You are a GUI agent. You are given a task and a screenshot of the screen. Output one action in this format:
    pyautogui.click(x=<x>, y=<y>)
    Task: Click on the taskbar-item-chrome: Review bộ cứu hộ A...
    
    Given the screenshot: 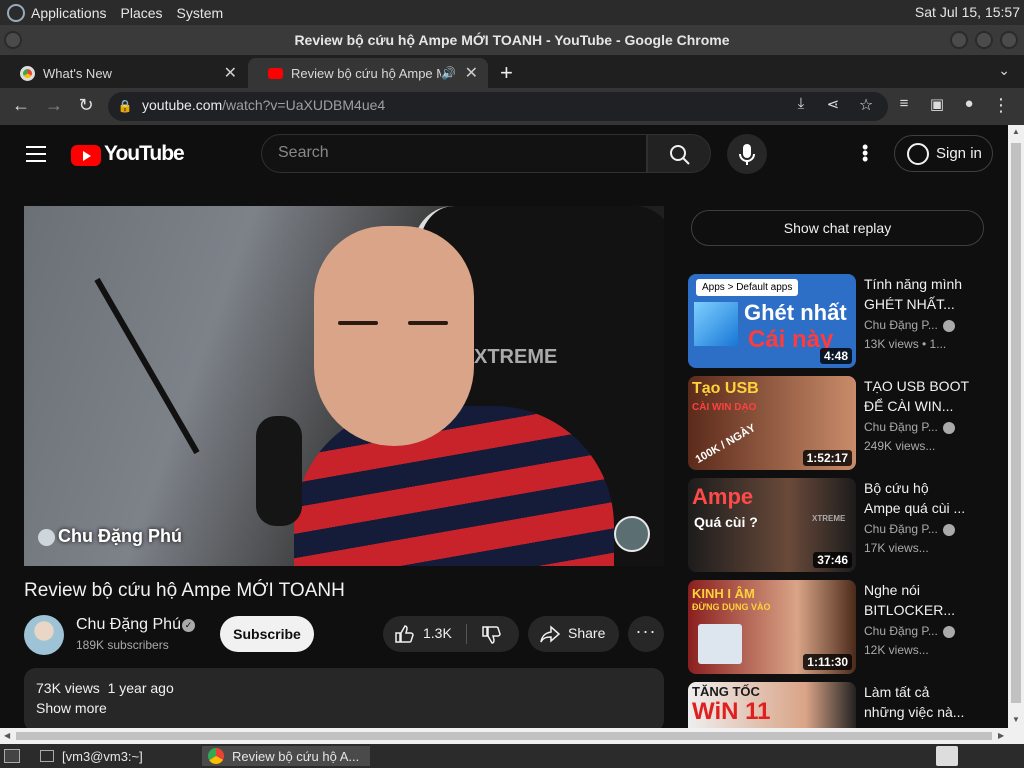 What is the action you would take?
    pyautogui.click(x=286, y=756)
    